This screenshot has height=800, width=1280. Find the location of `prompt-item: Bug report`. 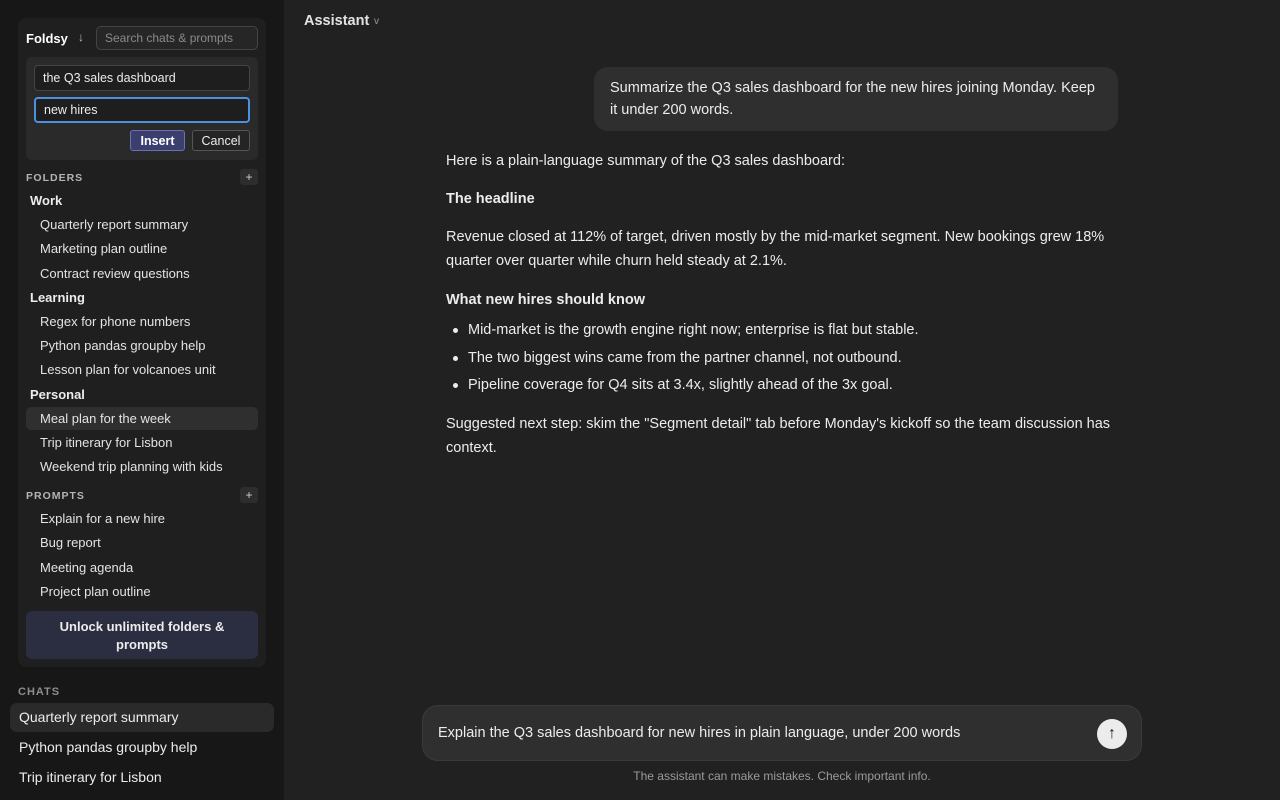

prompt-item: Bug report is located at coordinates (142, 542).